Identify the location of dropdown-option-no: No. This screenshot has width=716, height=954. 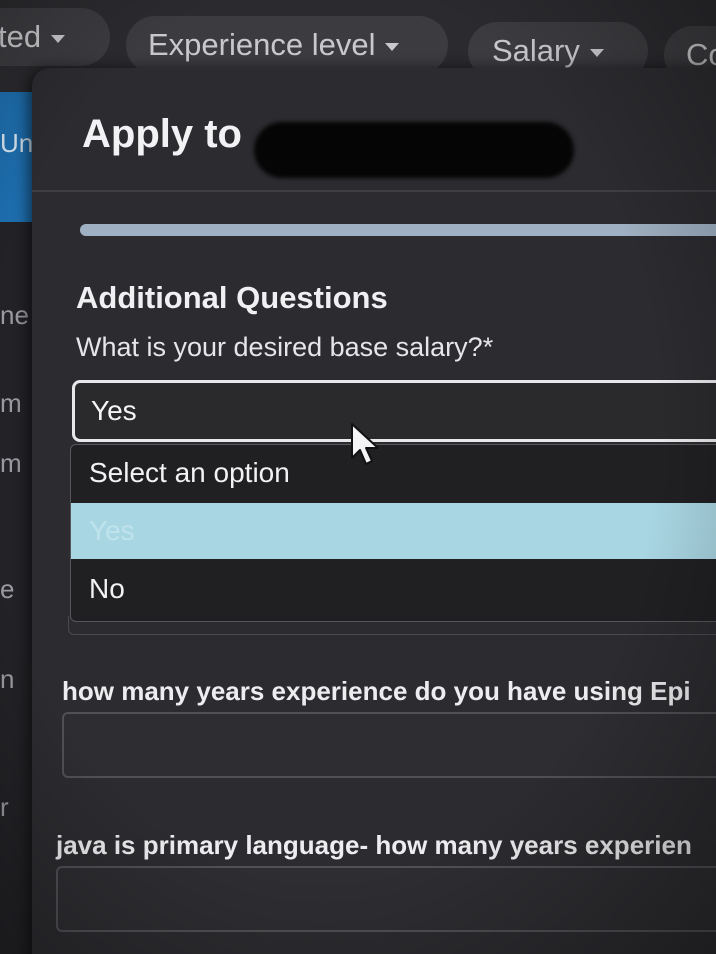
(393, 589).